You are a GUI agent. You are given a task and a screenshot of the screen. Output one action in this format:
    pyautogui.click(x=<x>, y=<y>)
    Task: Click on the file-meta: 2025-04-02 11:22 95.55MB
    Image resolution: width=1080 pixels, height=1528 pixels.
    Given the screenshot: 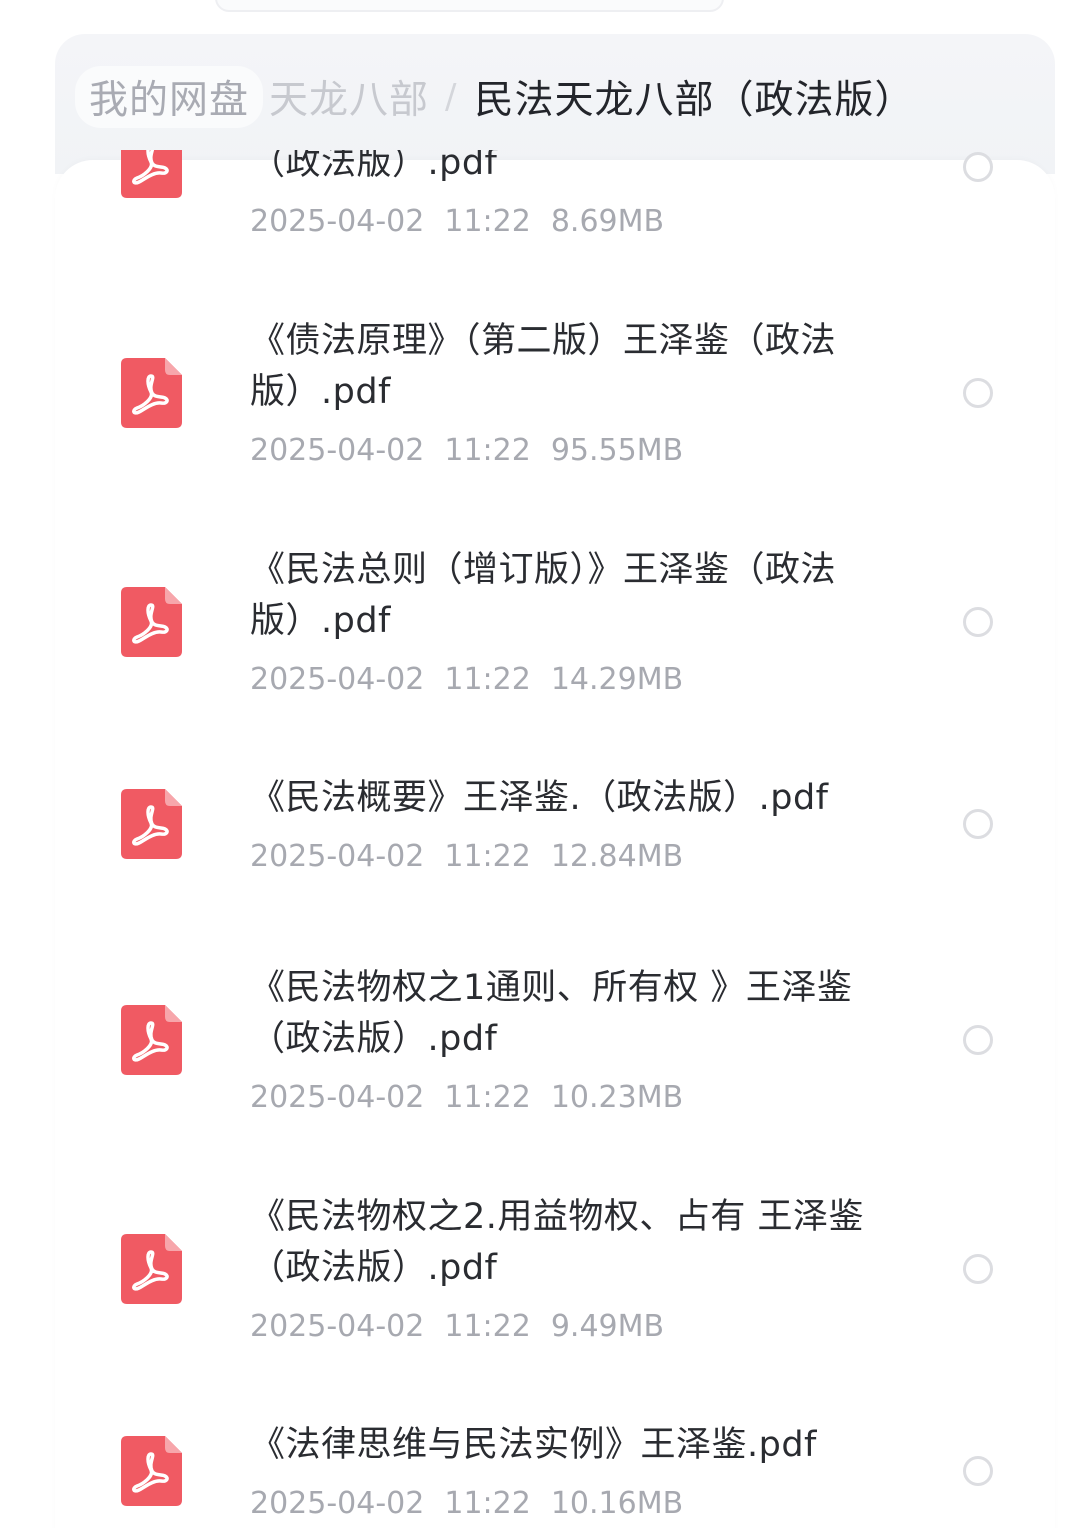 What is the action you would take?
    pyautogui.click(x=466, y=450)
    